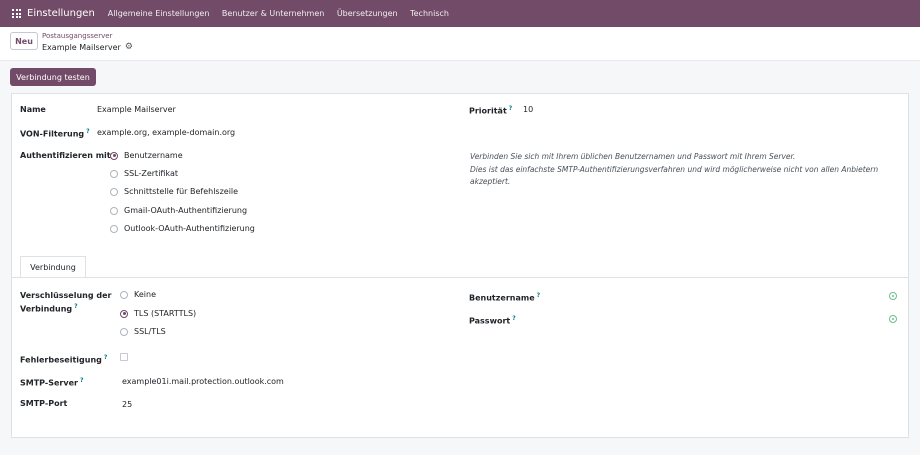 This screenshot has width=920, height=455. Describe the element at coordinates (367, 13) in the screenshot. I see `menu-translations: Übersetzungen` at that location.